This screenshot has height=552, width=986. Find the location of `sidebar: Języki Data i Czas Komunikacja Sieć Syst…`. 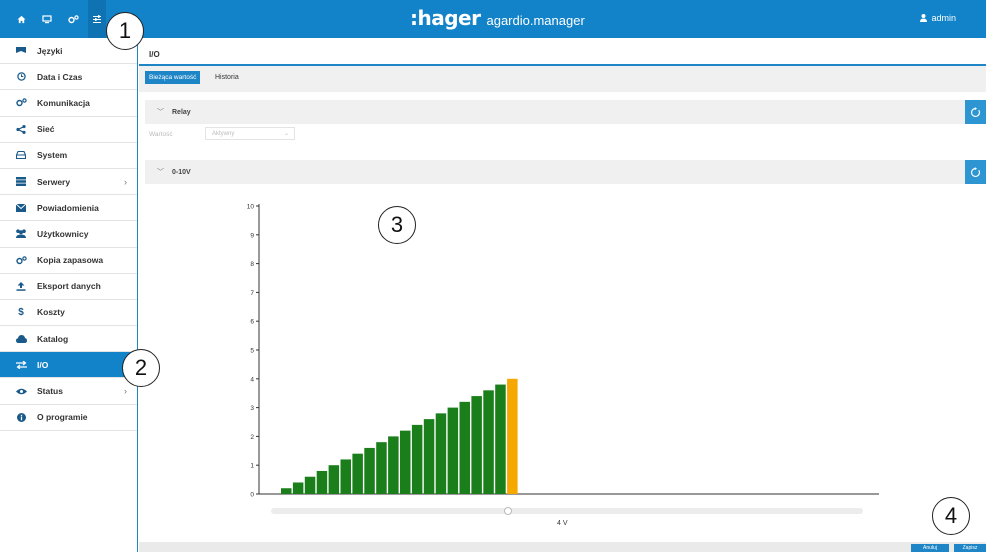

sidebar: Języki Data i Czas Komunikacja Sieć Syst… is located at coordinates (69, 295).